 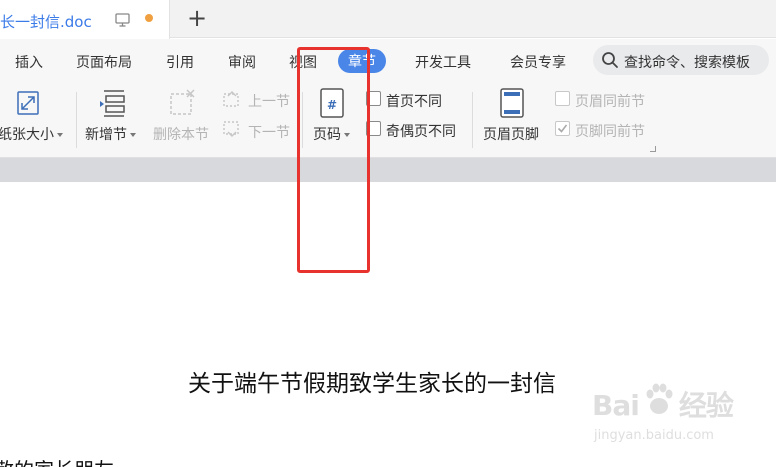 I want to click on dialog-launcher-icon, so click(x=653, y=149).